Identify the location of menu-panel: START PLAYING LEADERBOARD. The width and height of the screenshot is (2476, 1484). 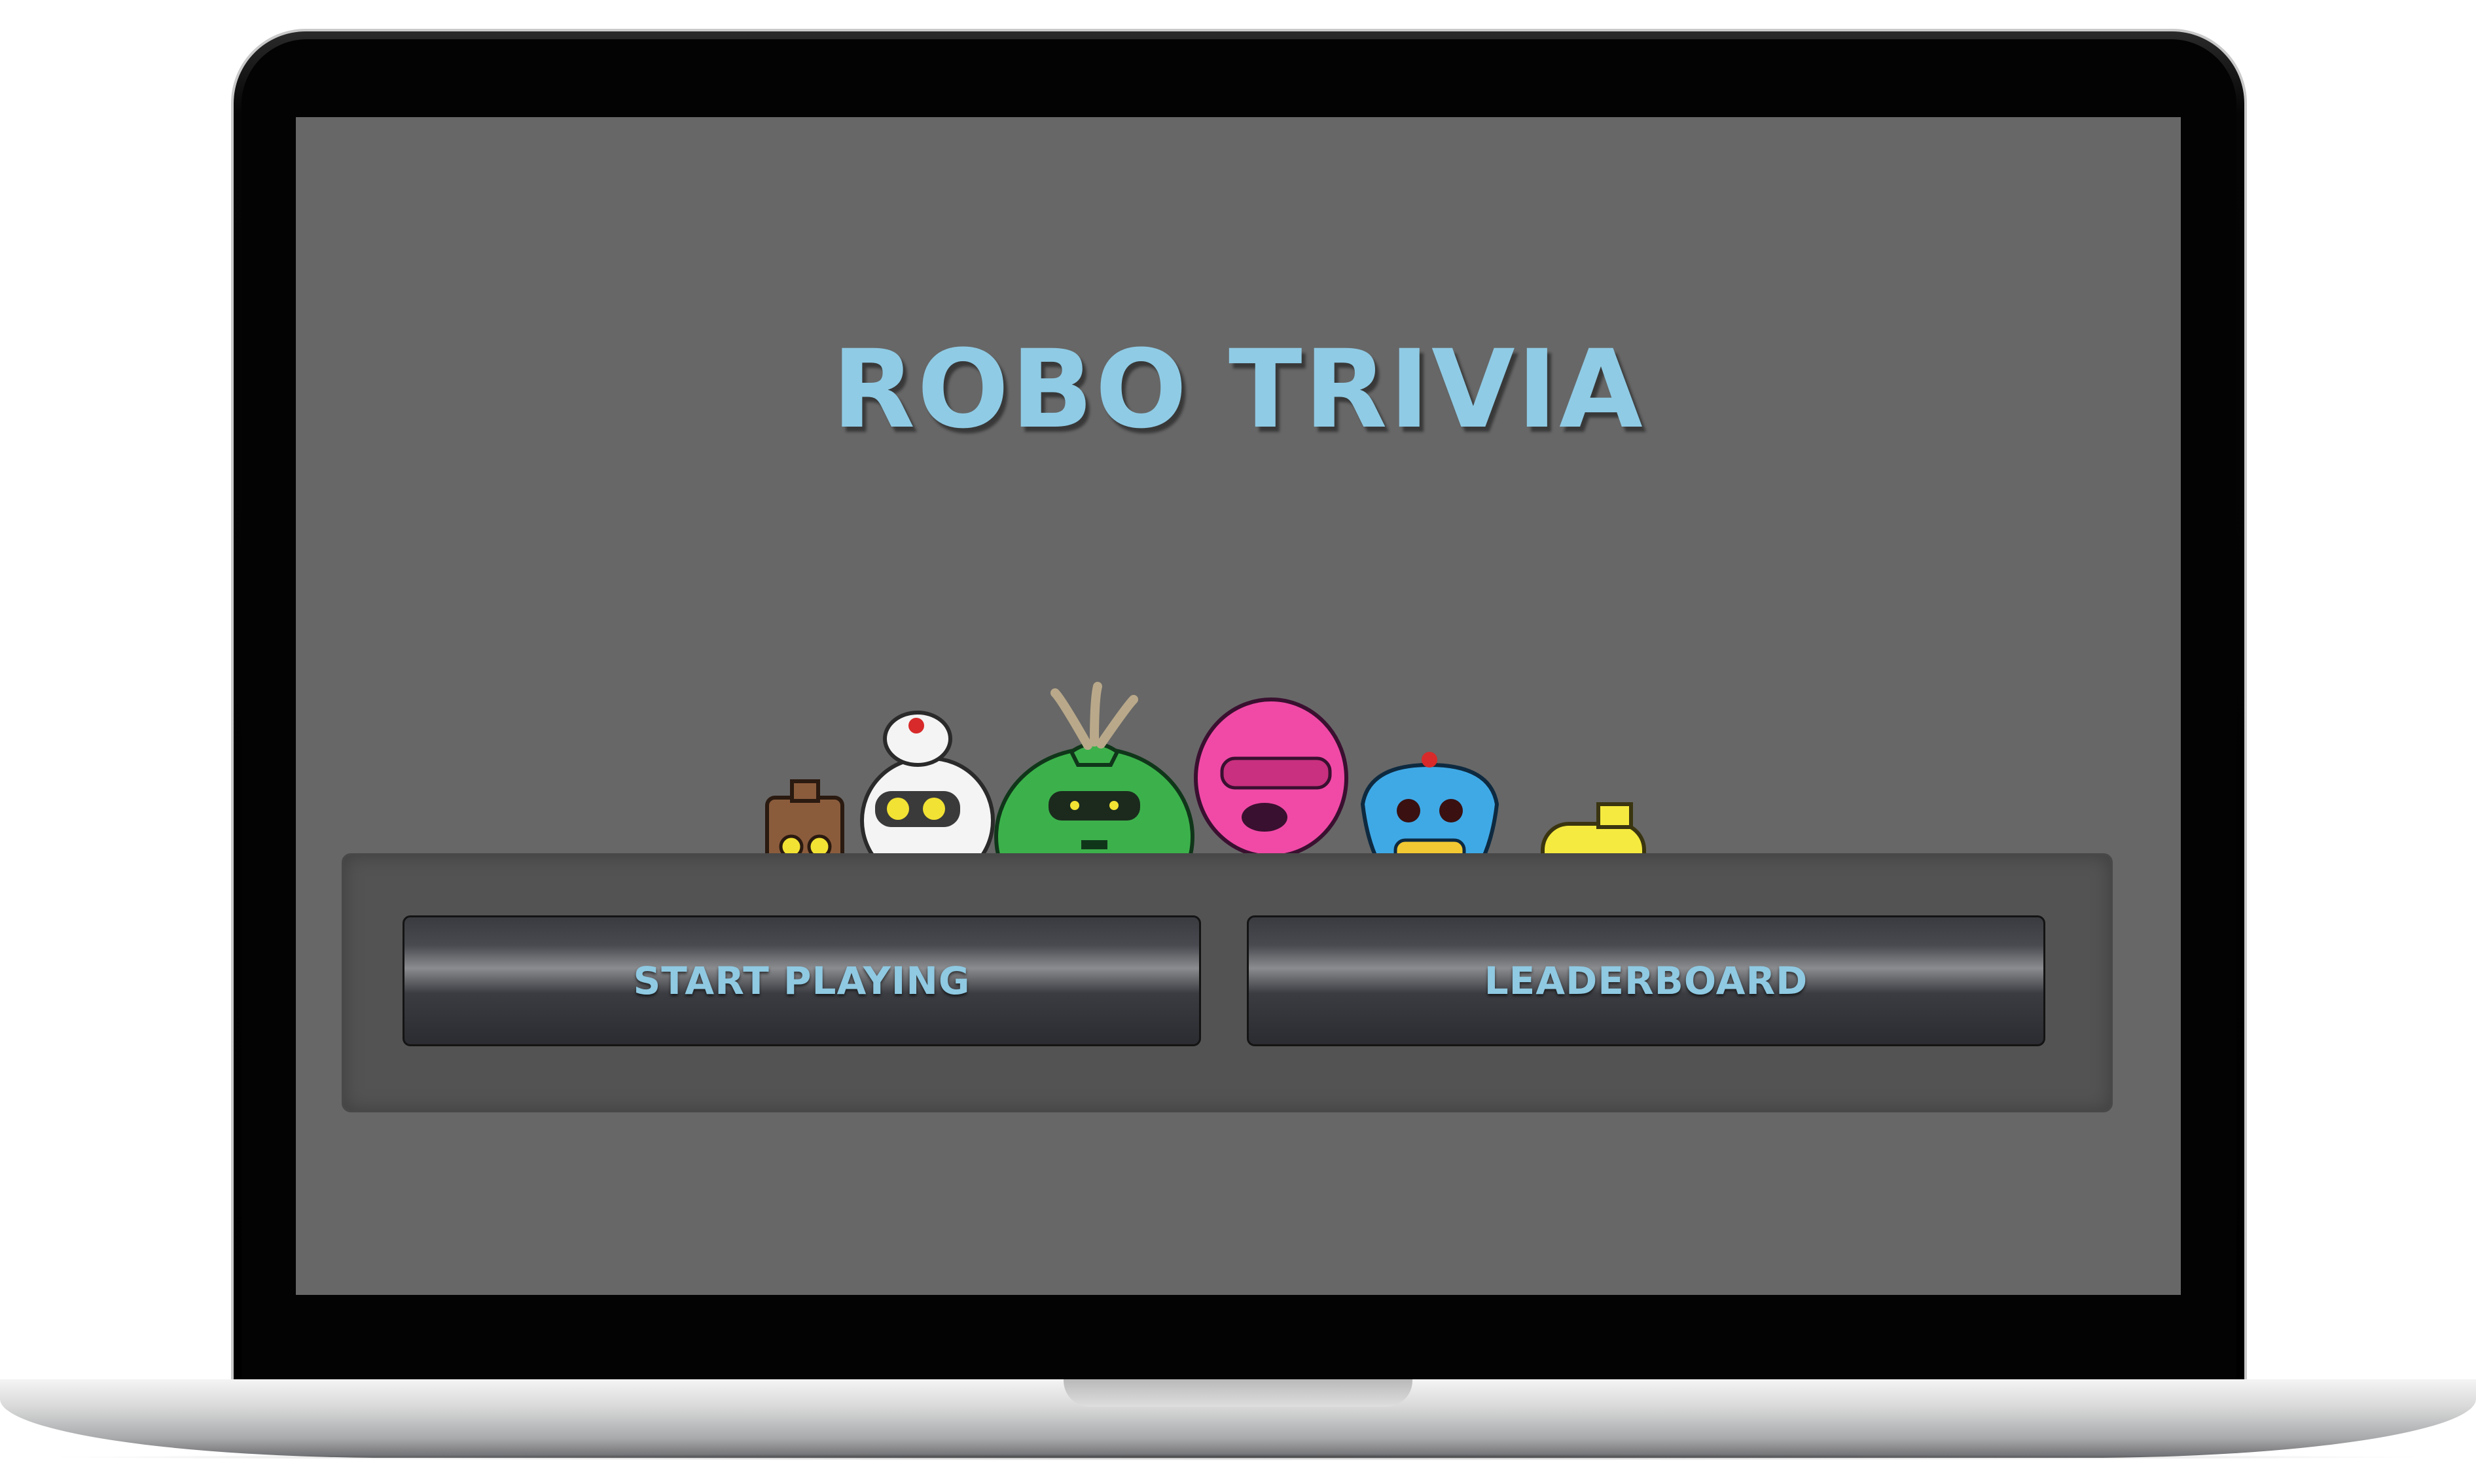
(1228, 983).